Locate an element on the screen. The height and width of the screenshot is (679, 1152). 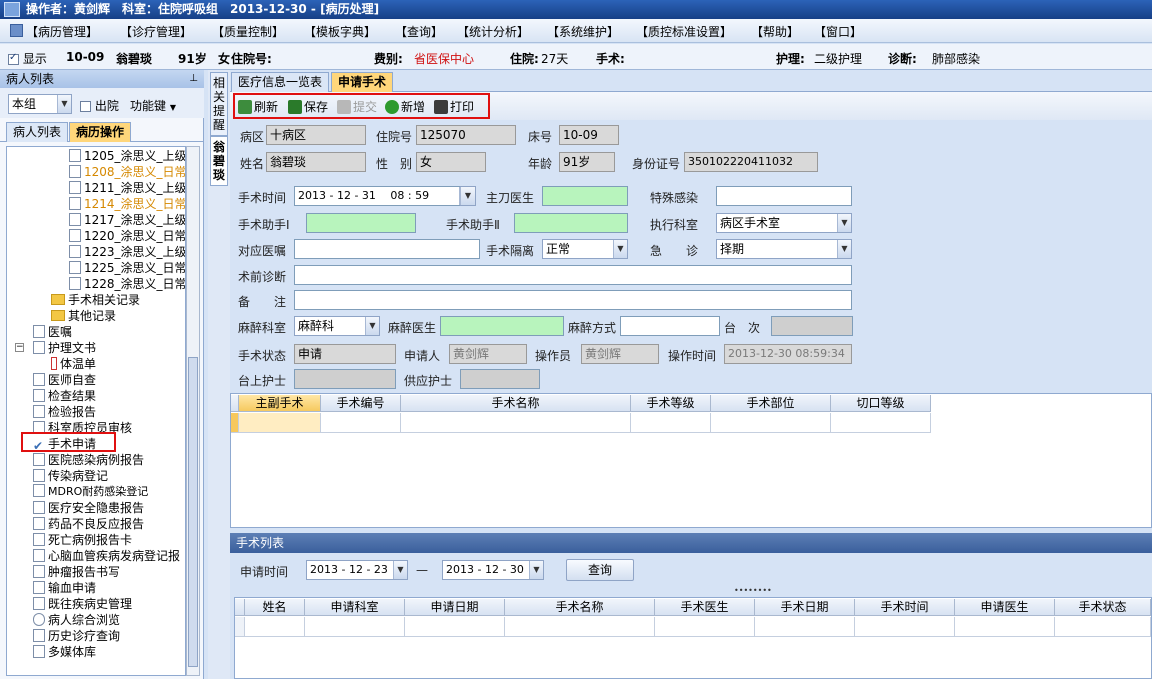
assistant2-field is located at coordinates (571, 223).